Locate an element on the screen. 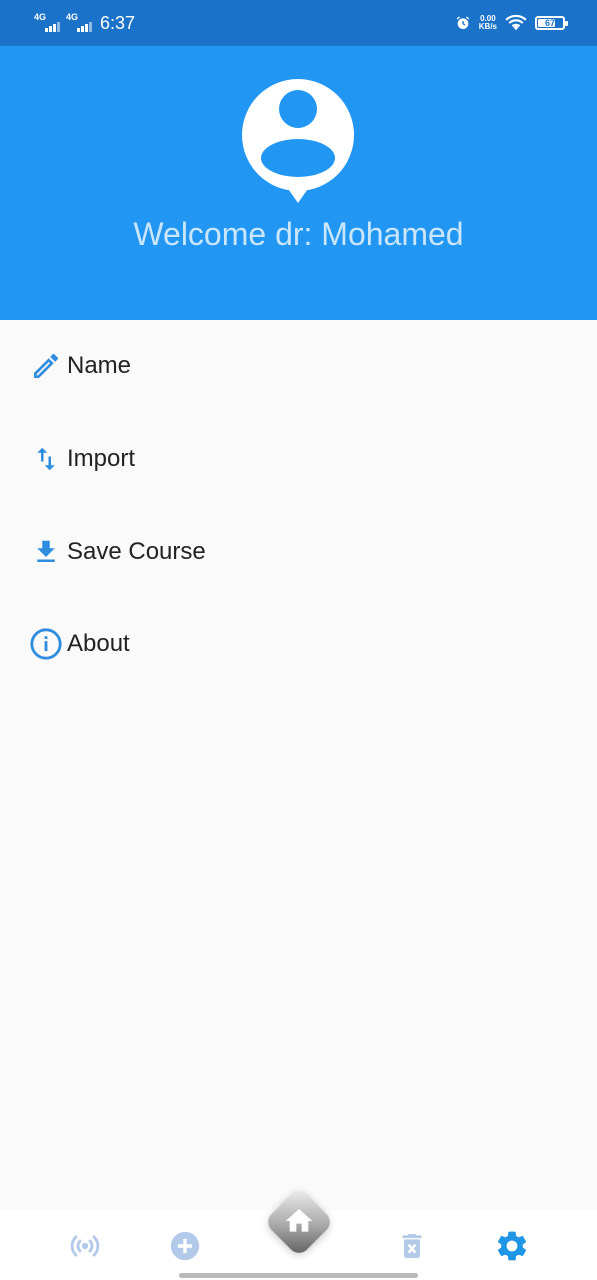 The height and width of the screenshot is (1280, 597). menu-item-label: About is located at coordinates (98, 643).